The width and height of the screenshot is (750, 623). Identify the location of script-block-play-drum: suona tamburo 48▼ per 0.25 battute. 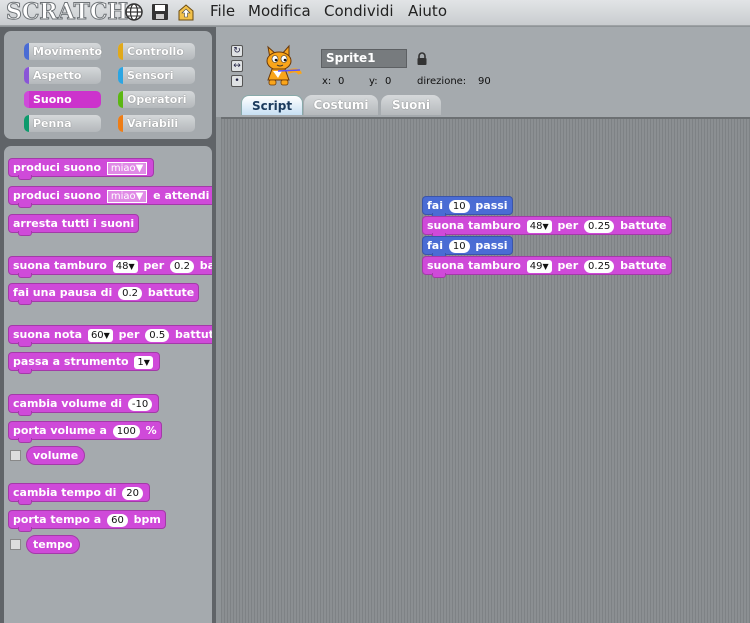
(547, 227).